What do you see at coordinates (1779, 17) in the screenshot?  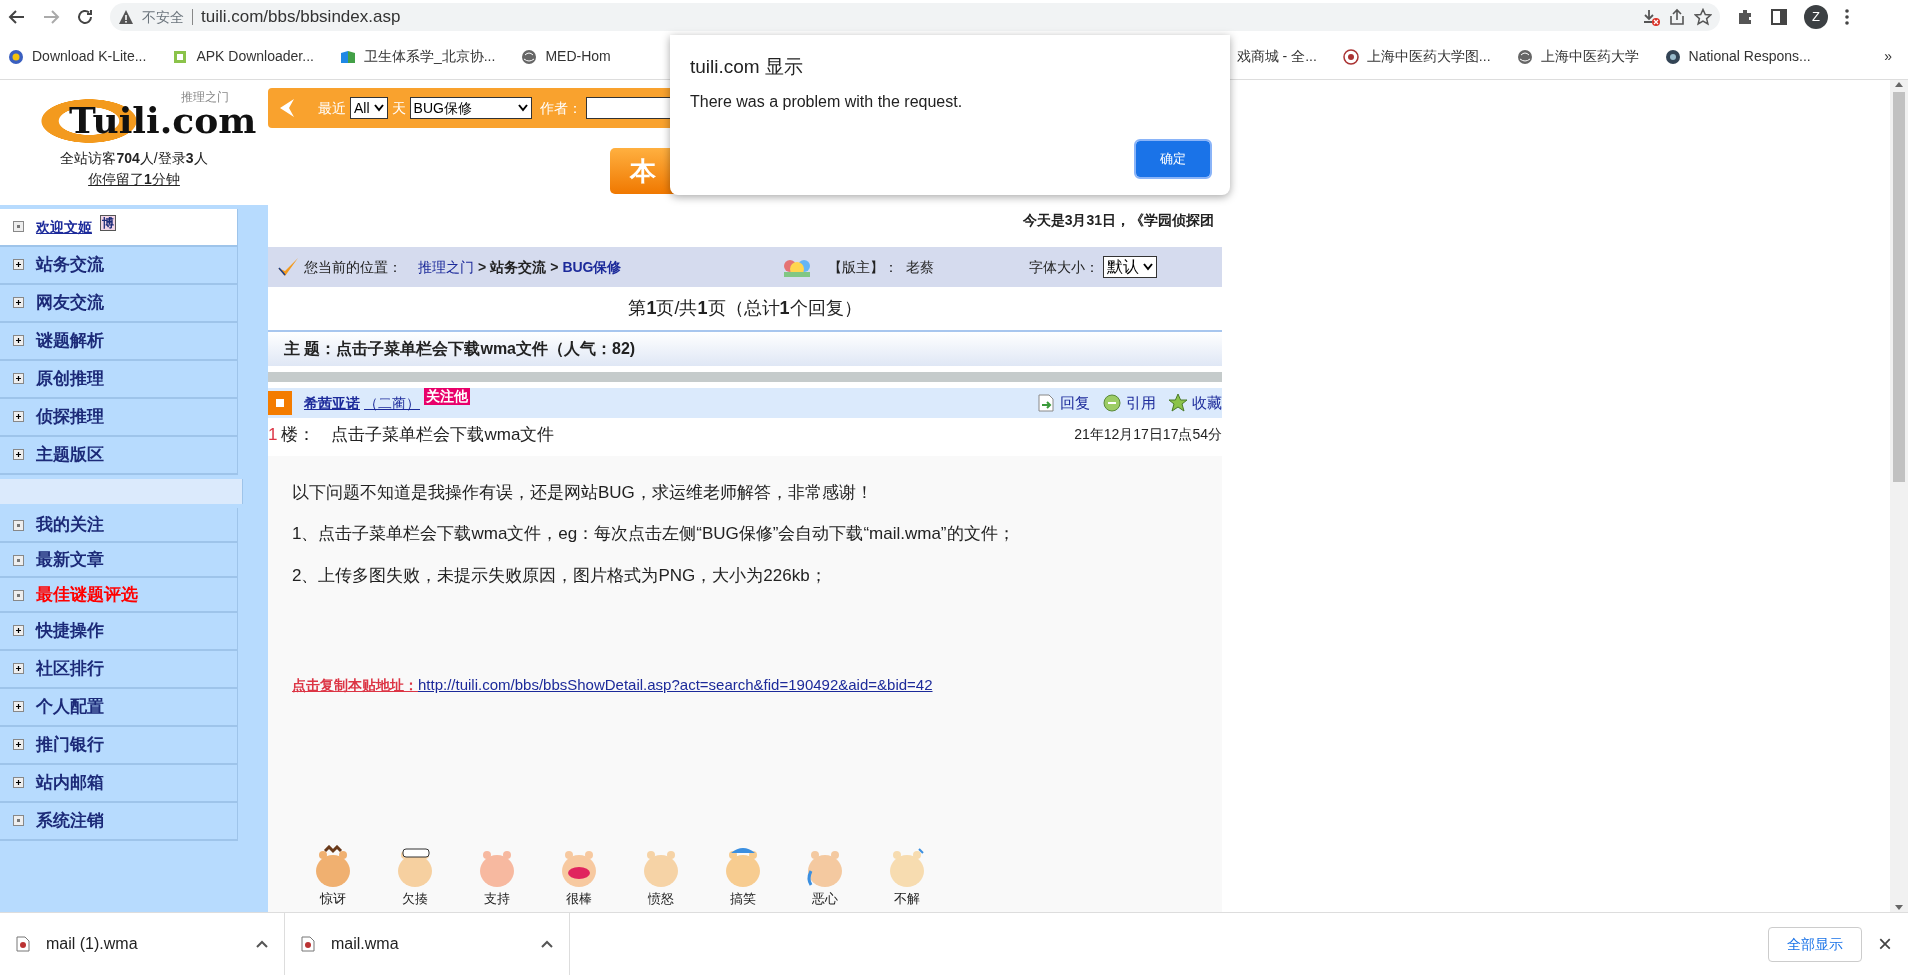 I see `side-panel-icon` at bounding box center [1779, 17].